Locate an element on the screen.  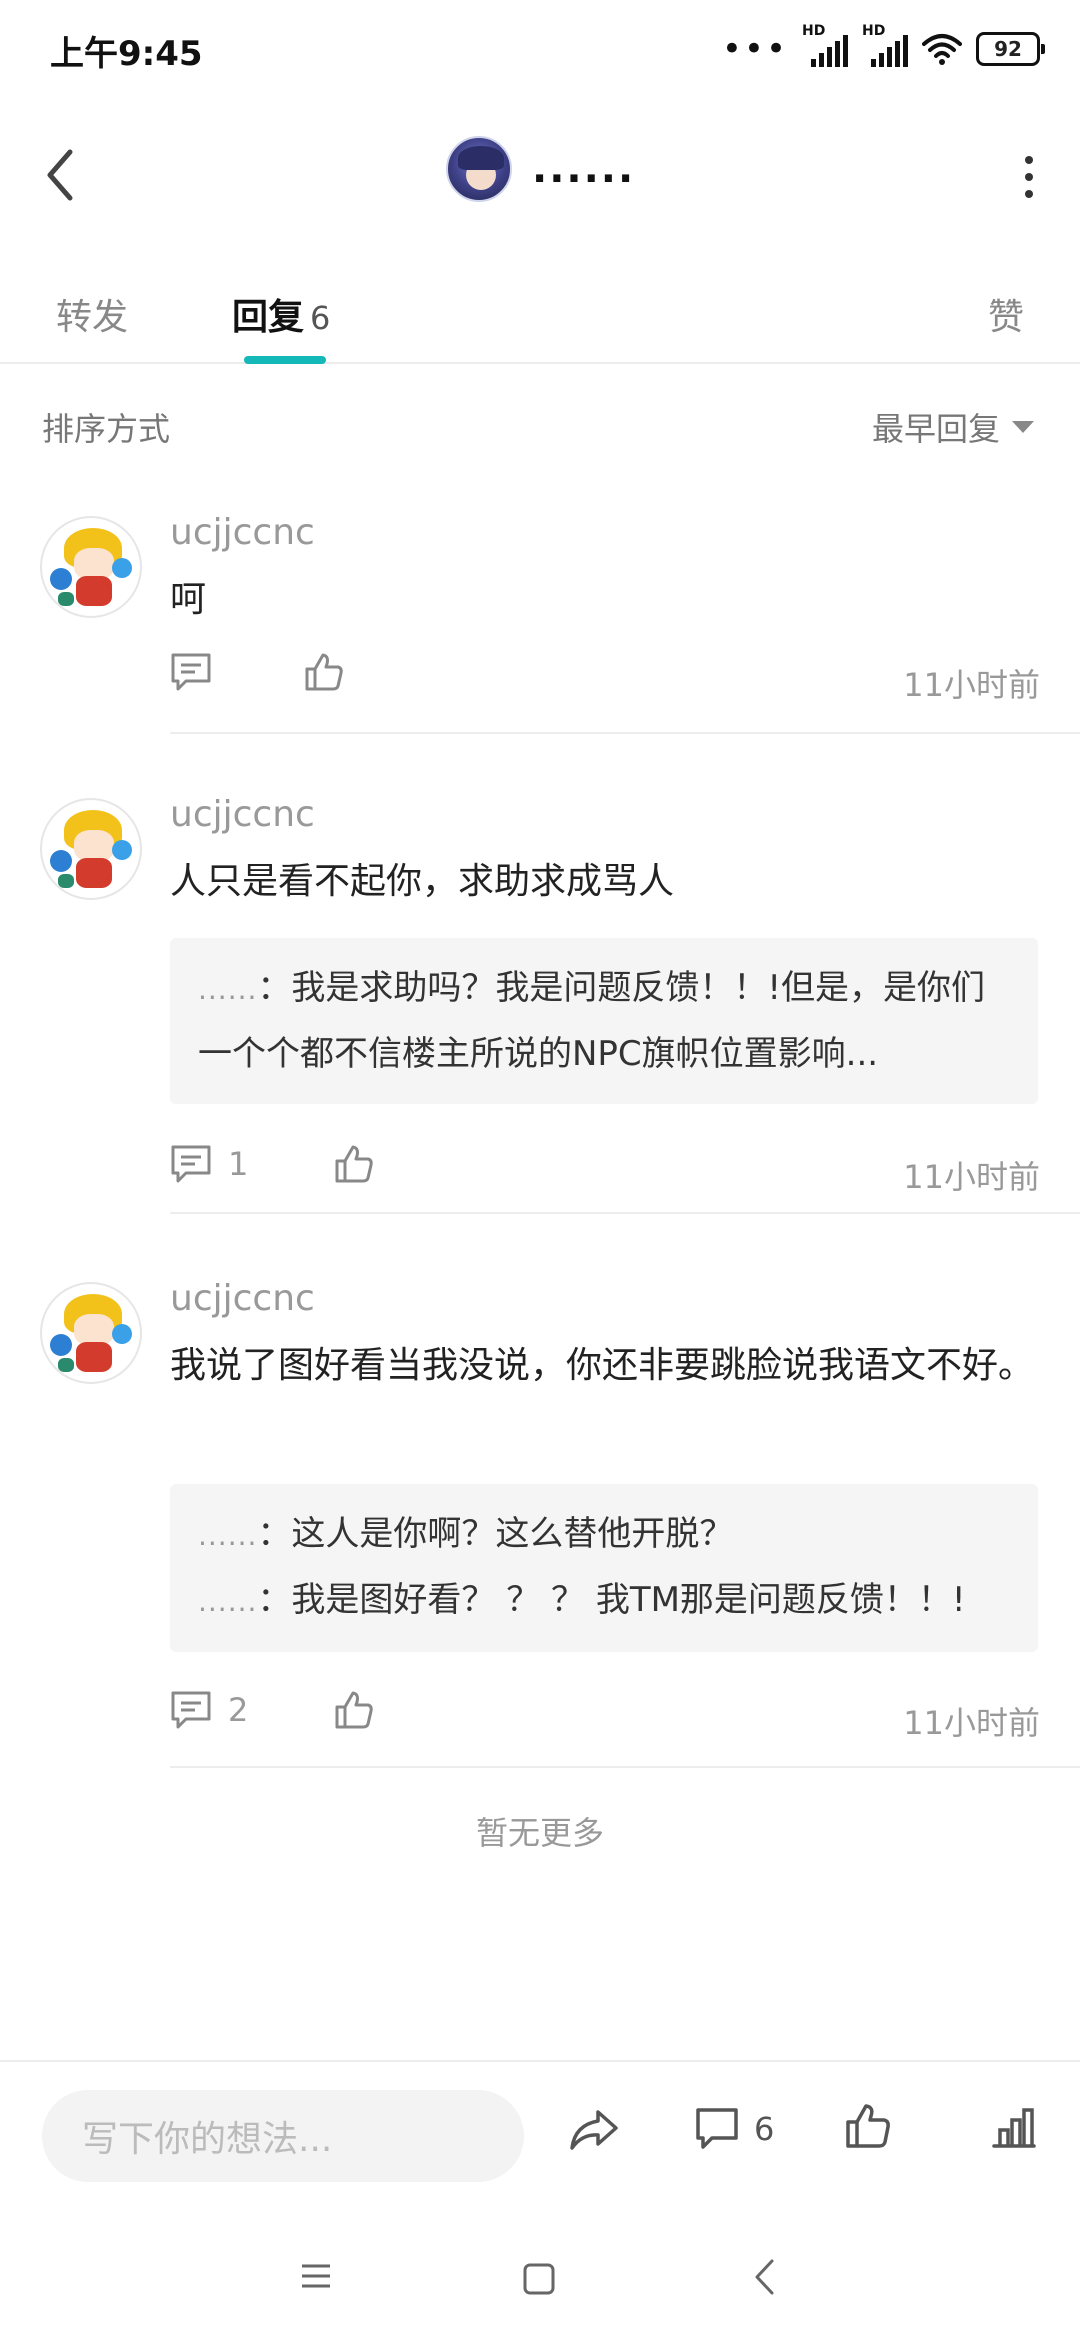
more-button is located at coordinates (1029, 177).